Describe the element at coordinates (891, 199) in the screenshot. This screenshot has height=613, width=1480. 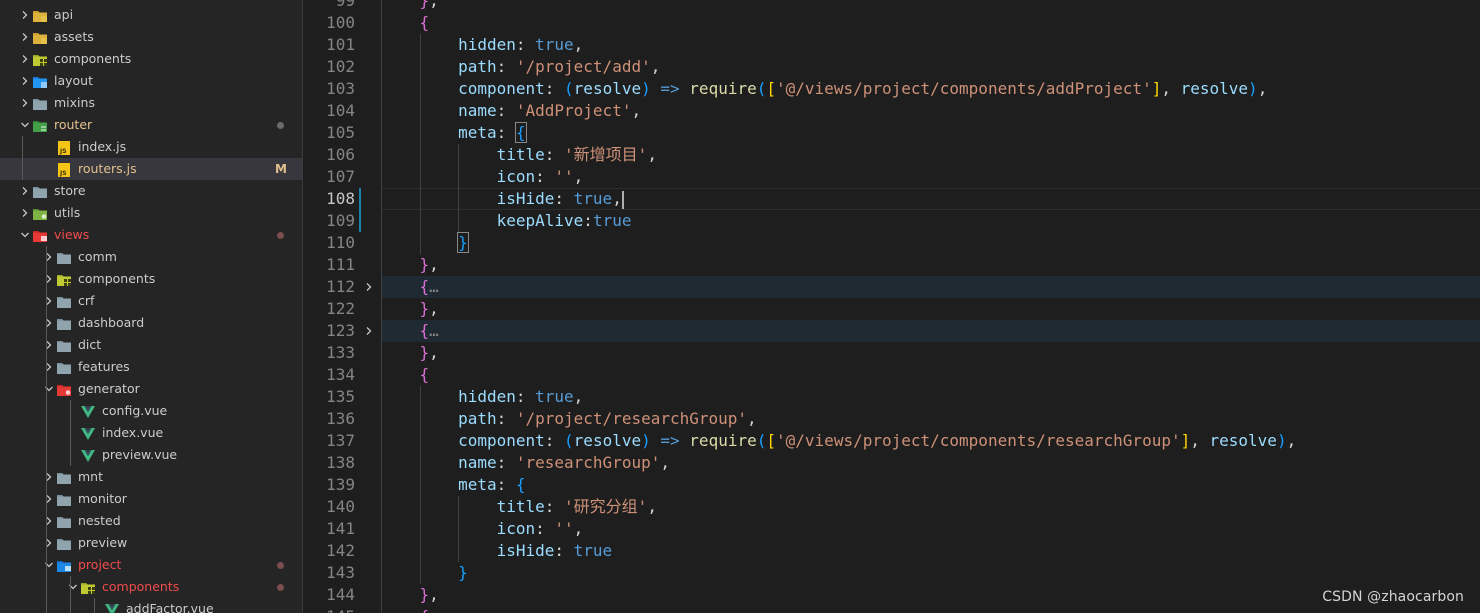
I see `code-line: 108 isHide: true,` at that location.